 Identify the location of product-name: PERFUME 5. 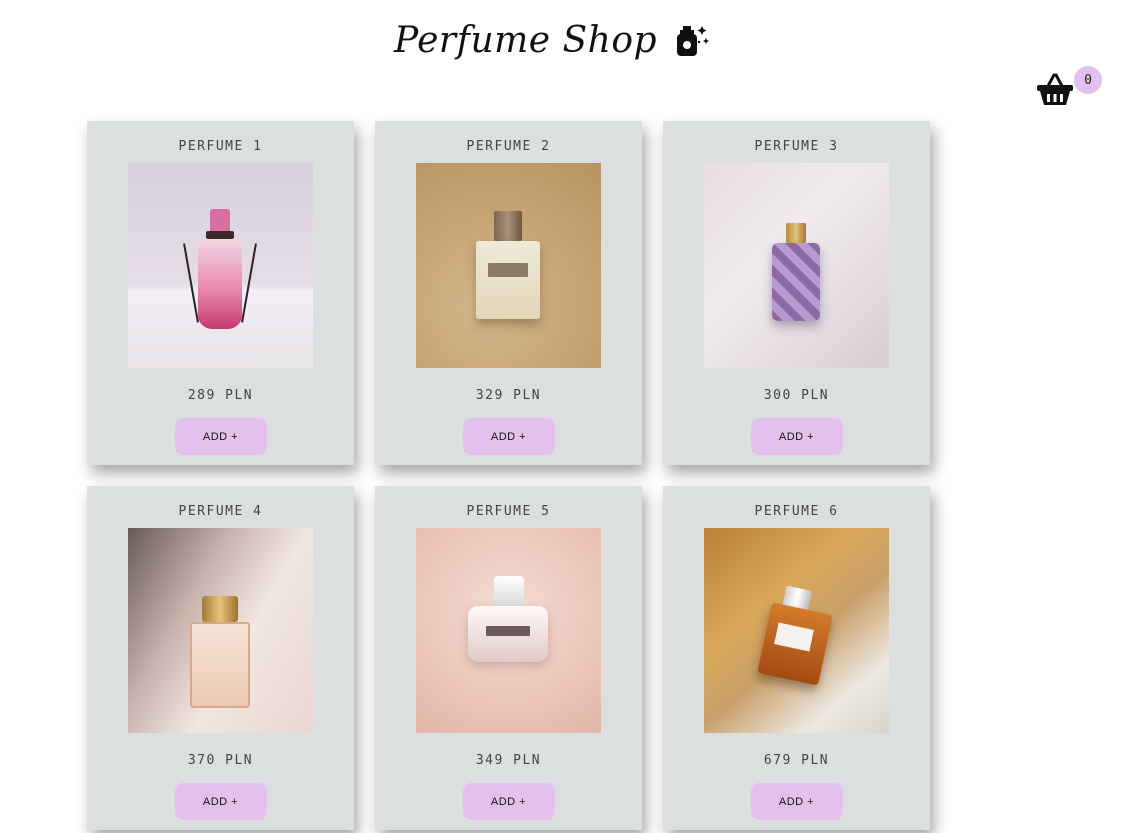
(508, 511).